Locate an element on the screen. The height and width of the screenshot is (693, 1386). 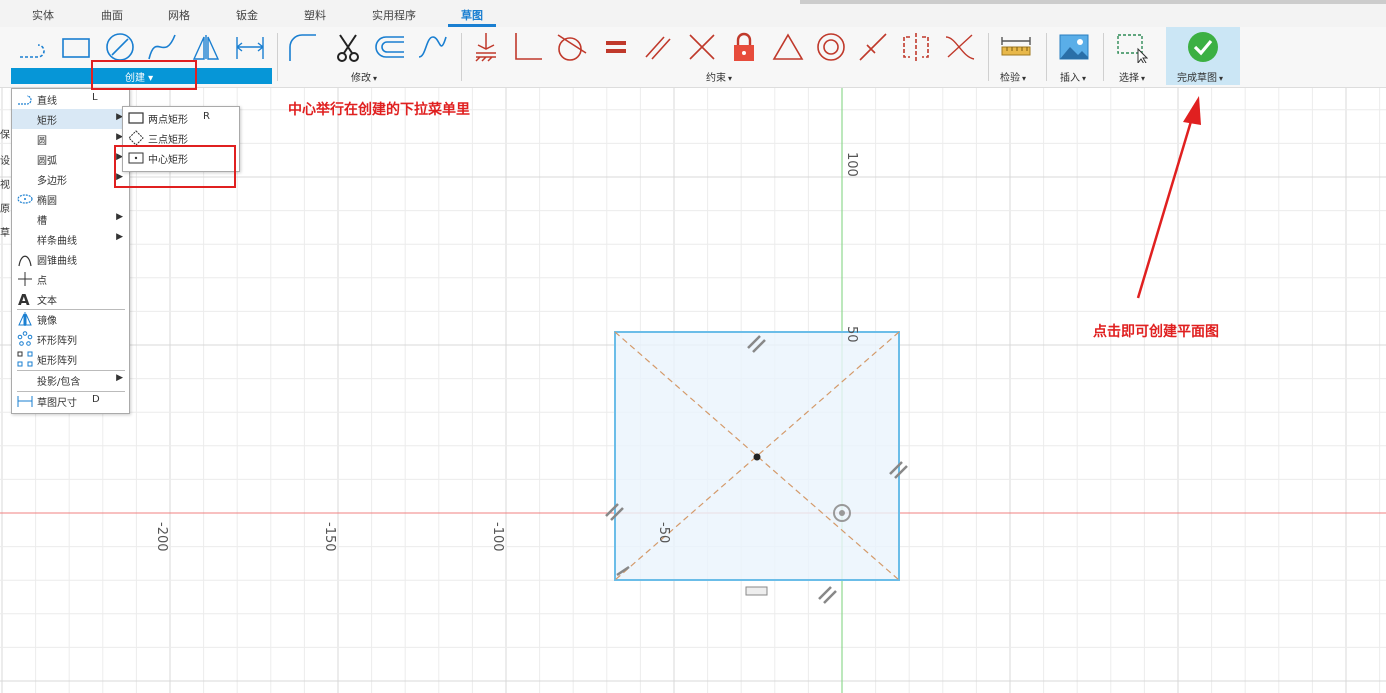
select-dropdown: 选择 ▾ is located at coordinates (1132, 76).